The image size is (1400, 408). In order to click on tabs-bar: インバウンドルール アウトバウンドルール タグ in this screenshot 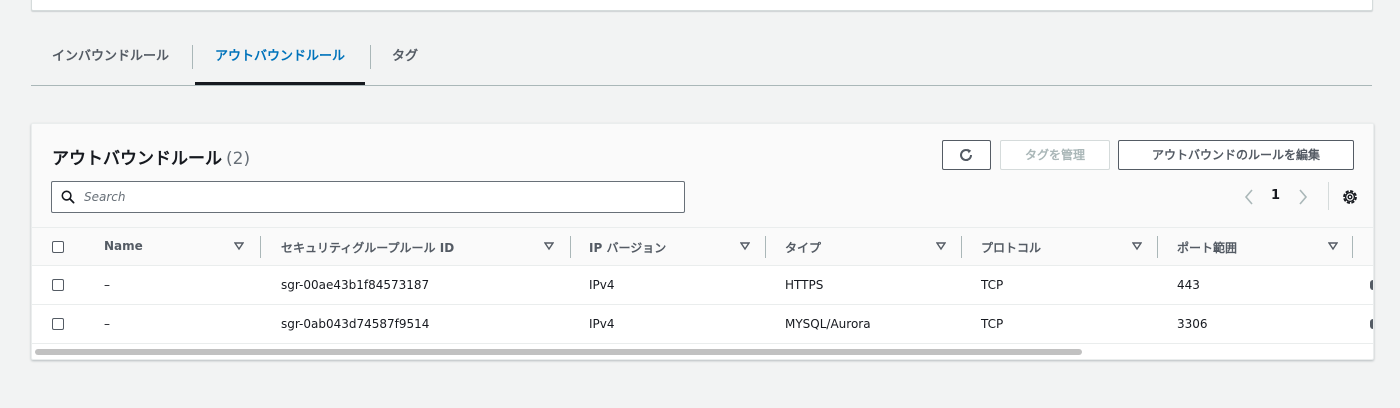, I will do `click(701, 61)`.